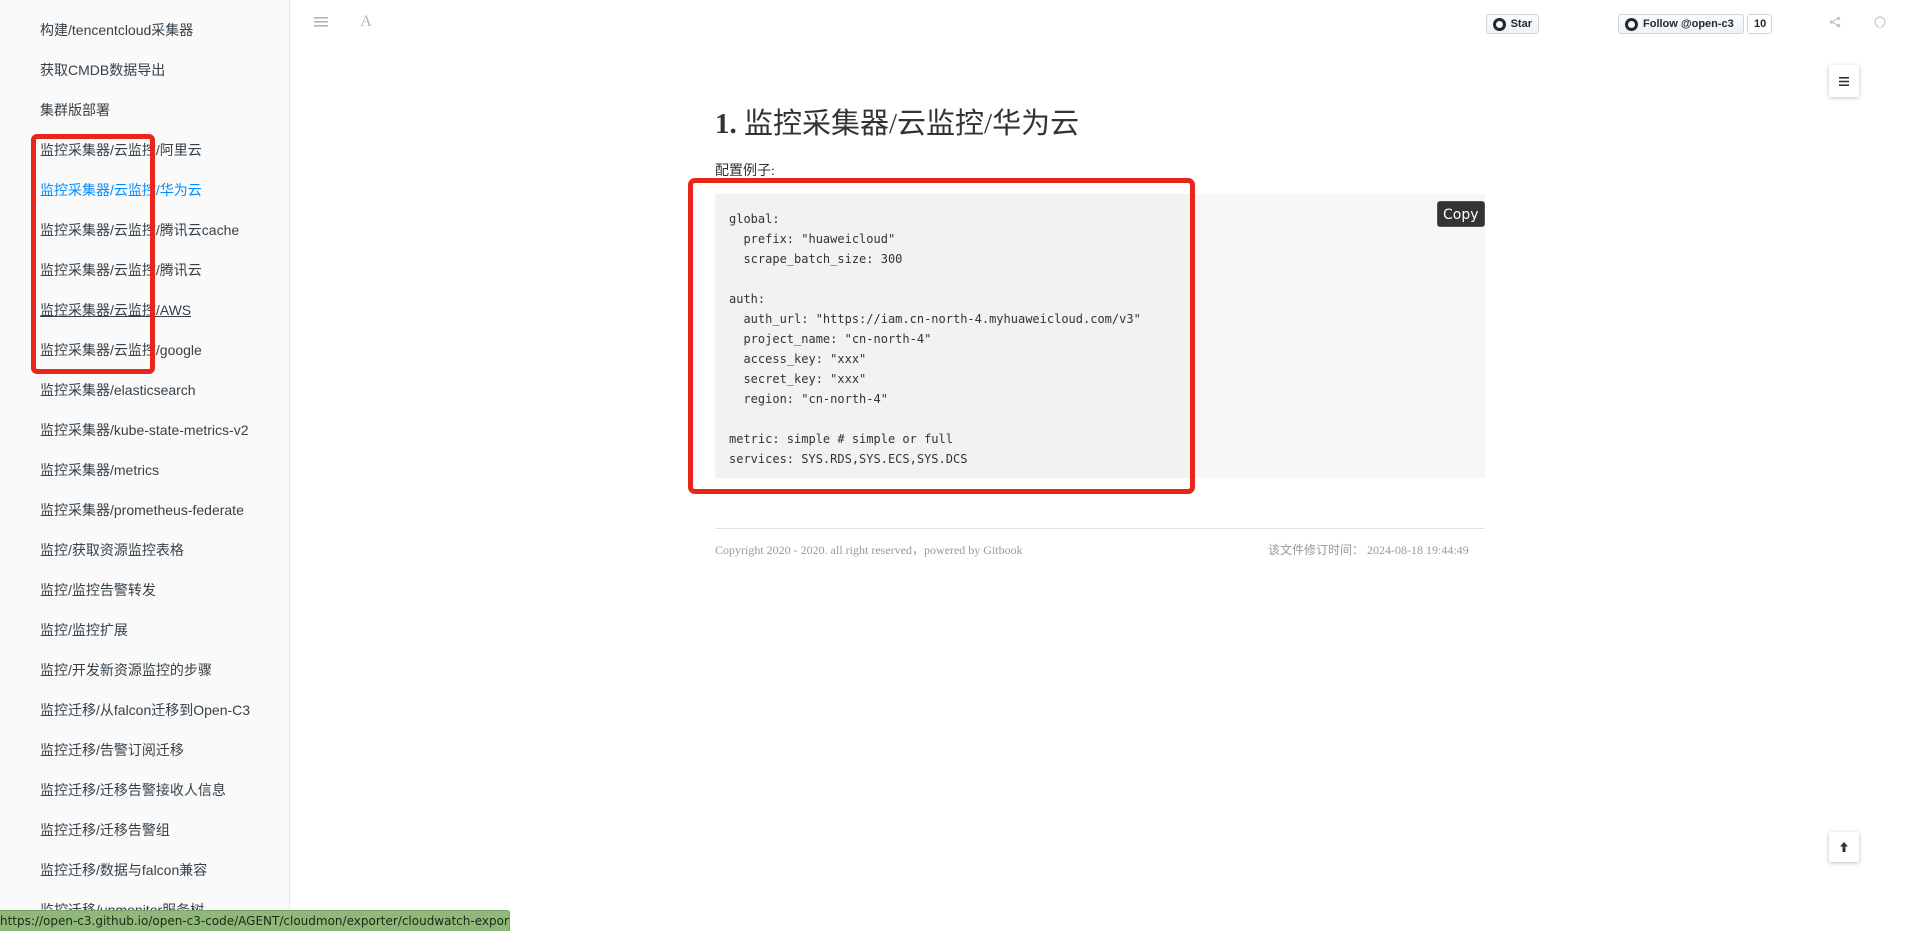 The image size is (1908, 931). What do you see at coordinates (1688, 24) in the screenshot?
I see `follow-label: Follow @open-c3` at bounding box center [1688, 24].